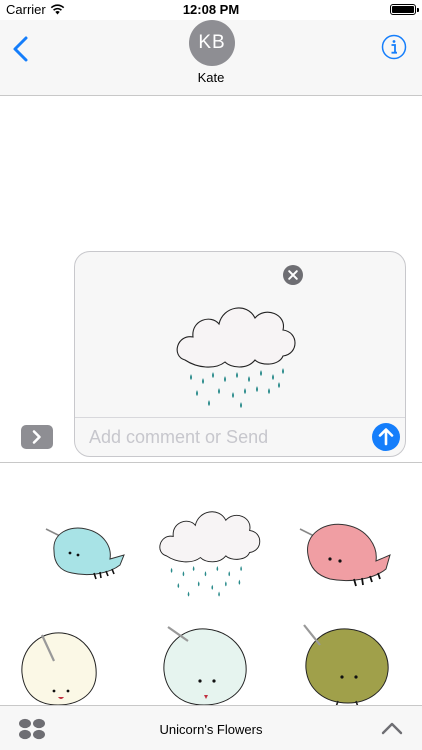 The image size is (422, 750). I want to click on app-drawer-bar: Unicorn's Flowers, so click(211, 727).